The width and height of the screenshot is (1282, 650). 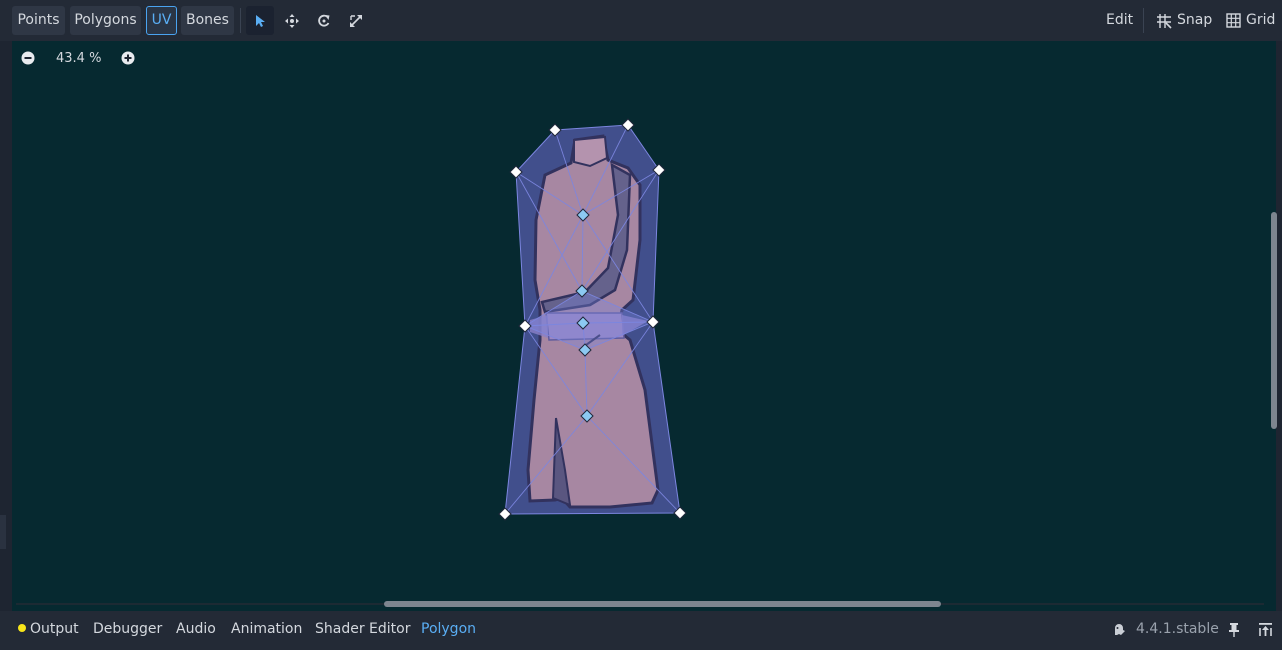 What do you see at coordinates (1274, 320) in the screenshot?
I see `vertical-scrollbar` at bounding box center [1274, 320].